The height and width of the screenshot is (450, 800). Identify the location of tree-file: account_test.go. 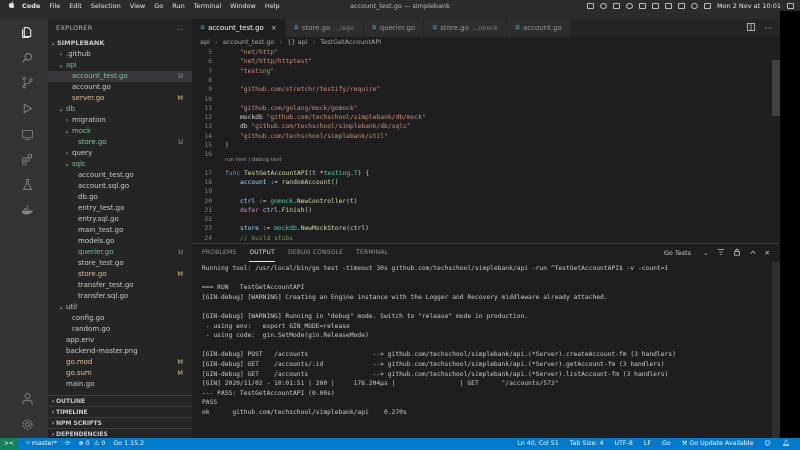
(120, 175).